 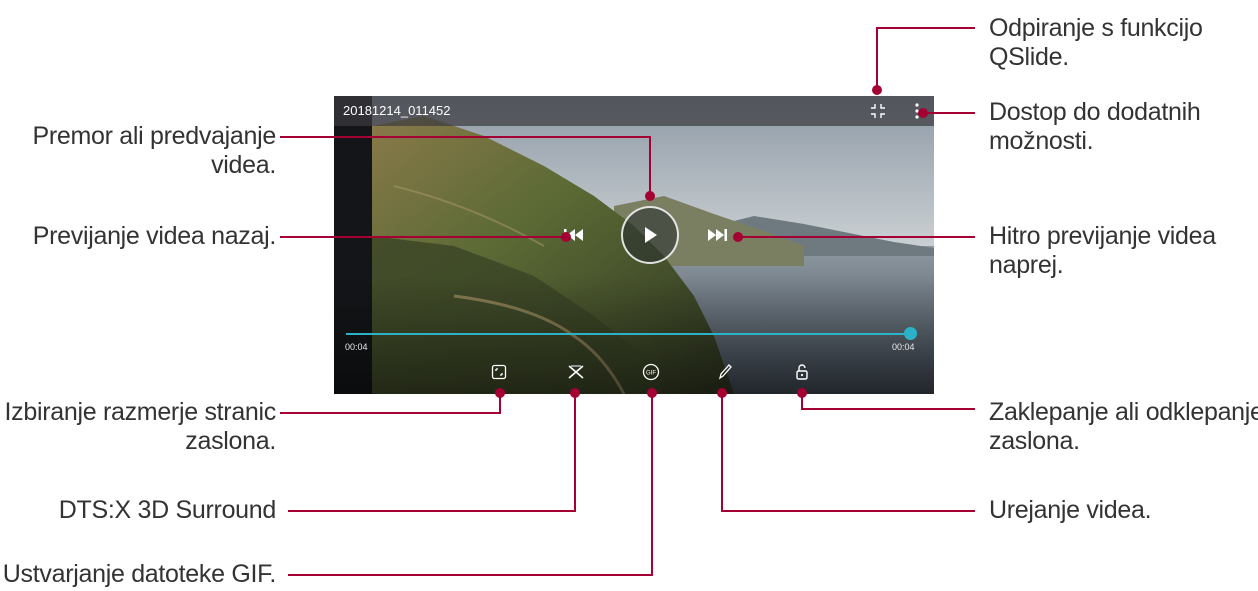 What do you see at coordinates (356, 347) in the screenshot?
I see `time-elapsed: 00:04` at bounding box center [356, 347].